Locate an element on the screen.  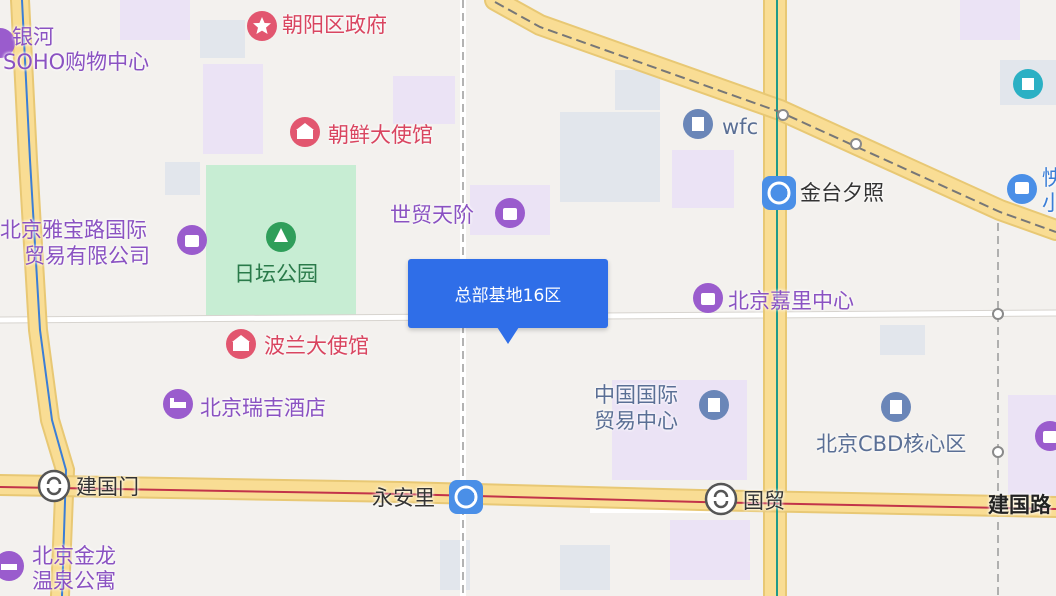
ruiji-hotel-label: 北京瑞吉酒店 is located at coordinates (263, 408).